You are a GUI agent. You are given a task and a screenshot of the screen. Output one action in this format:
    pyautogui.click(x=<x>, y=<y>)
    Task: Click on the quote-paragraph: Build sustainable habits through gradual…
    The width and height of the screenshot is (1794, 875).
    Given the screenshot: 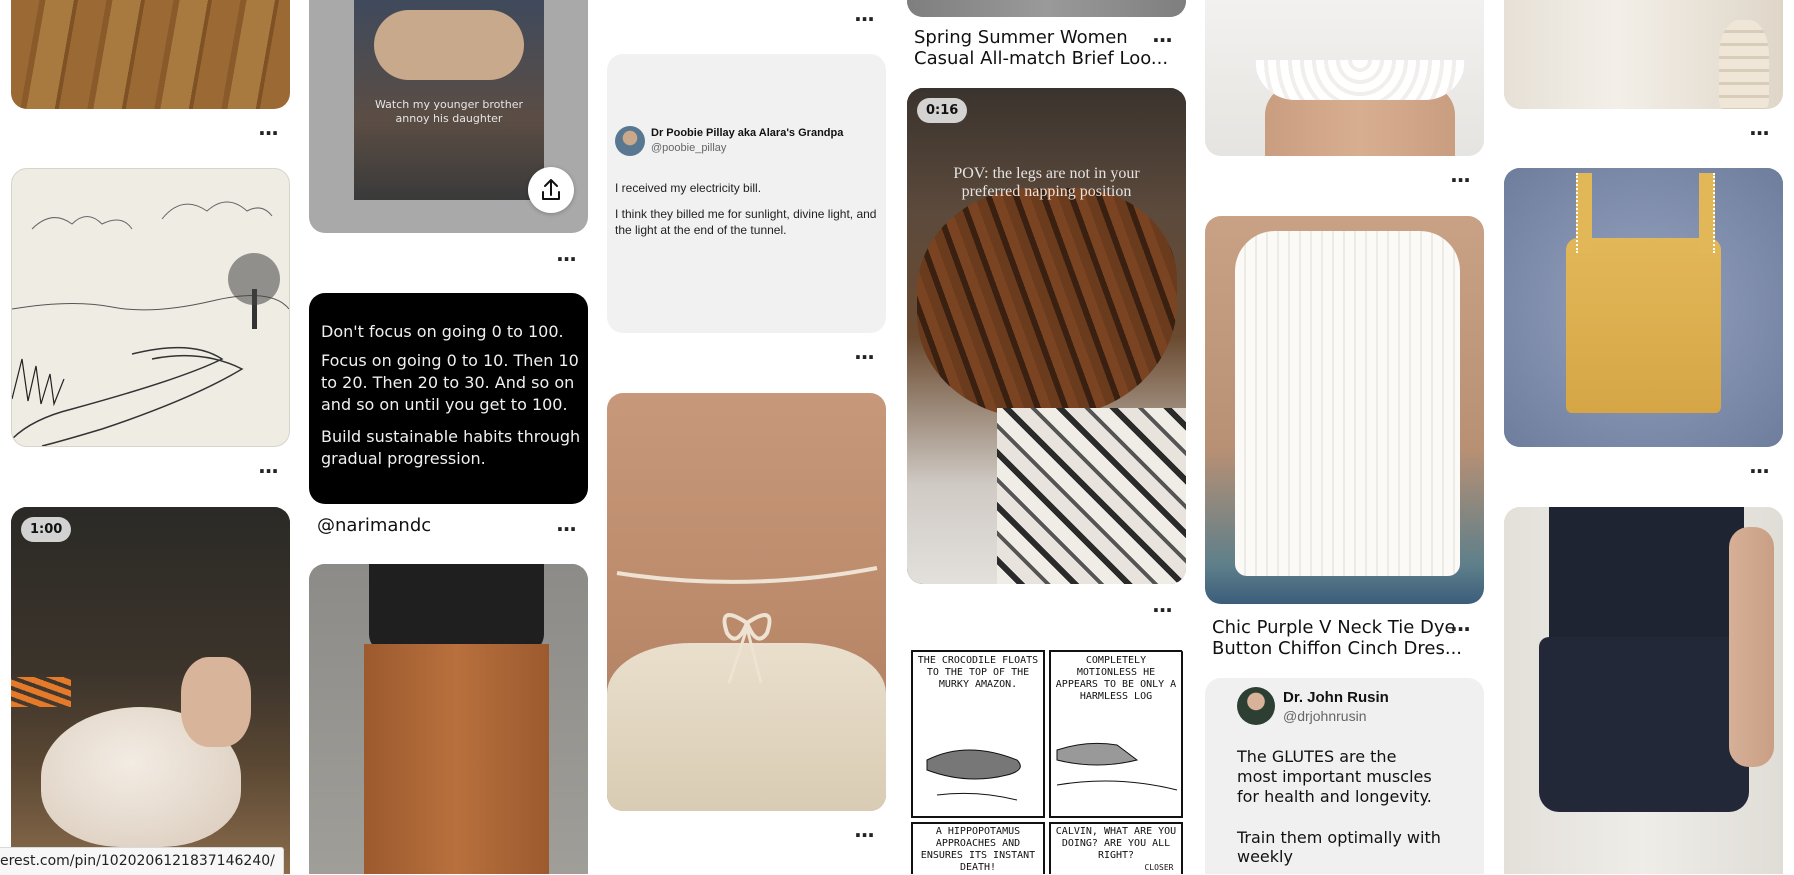 What is the action you would take?
    pyautogui.click(x=451, y=447)
    